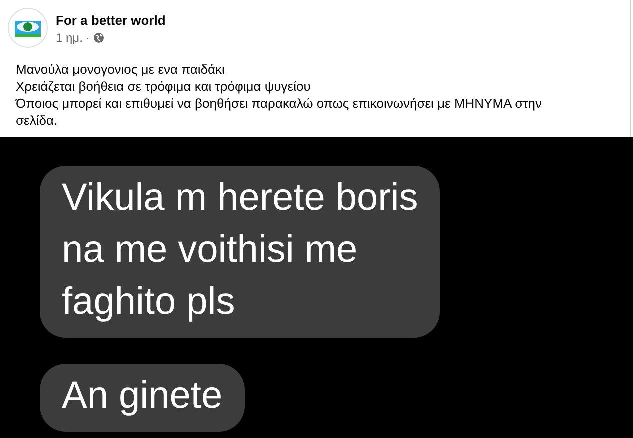 The width and height of the screenshot is (633, 438). I want to click on globe-icon, so click(98, 38).